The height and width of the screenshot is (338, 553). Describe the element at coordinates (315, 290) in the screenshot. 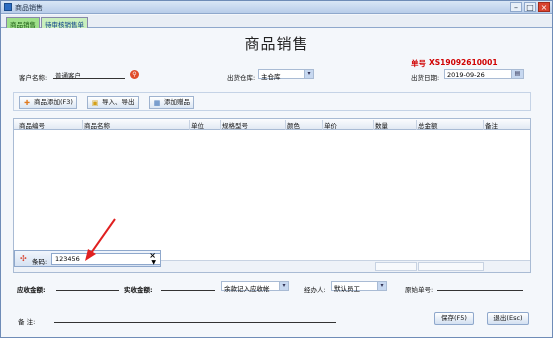

I see `handler-label: 经办人:` at that location.